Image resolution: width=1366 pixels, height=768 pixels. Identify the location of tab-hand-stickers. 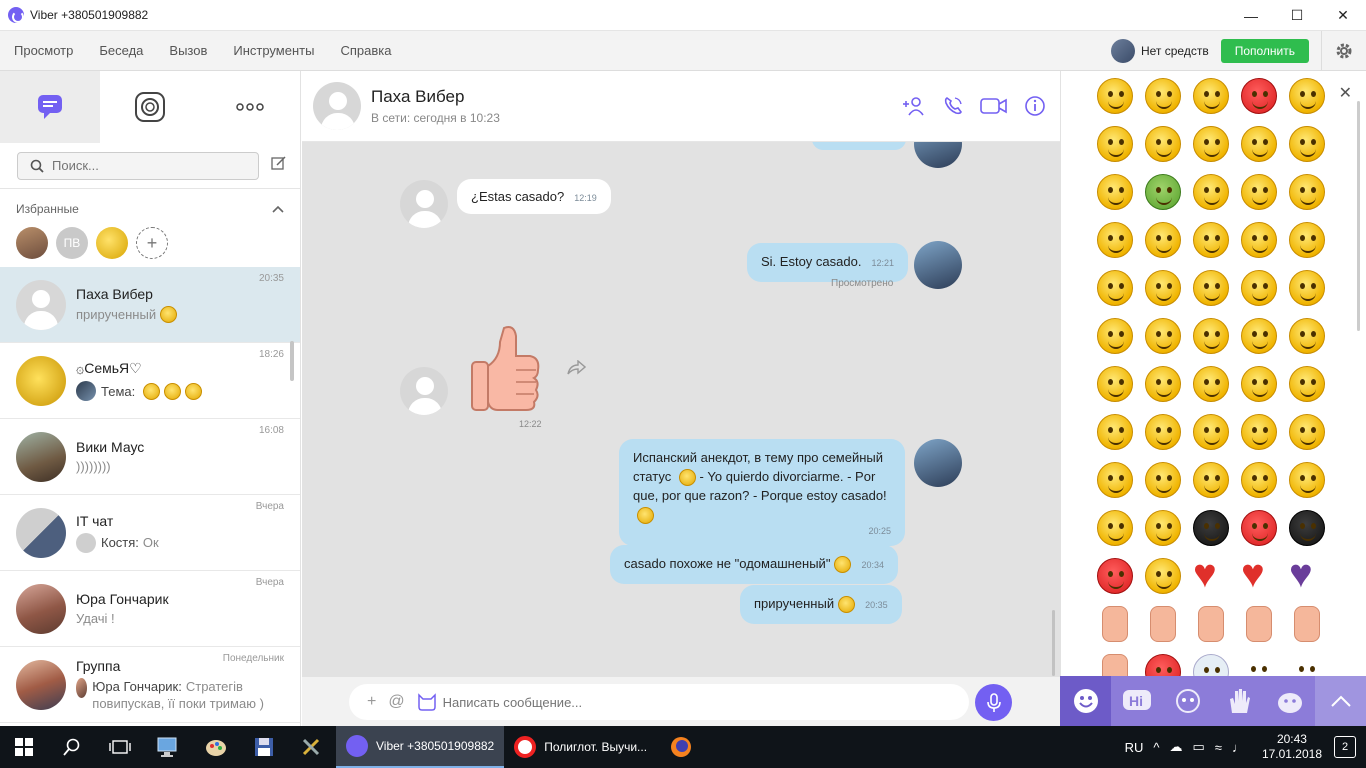
(1238, 701).